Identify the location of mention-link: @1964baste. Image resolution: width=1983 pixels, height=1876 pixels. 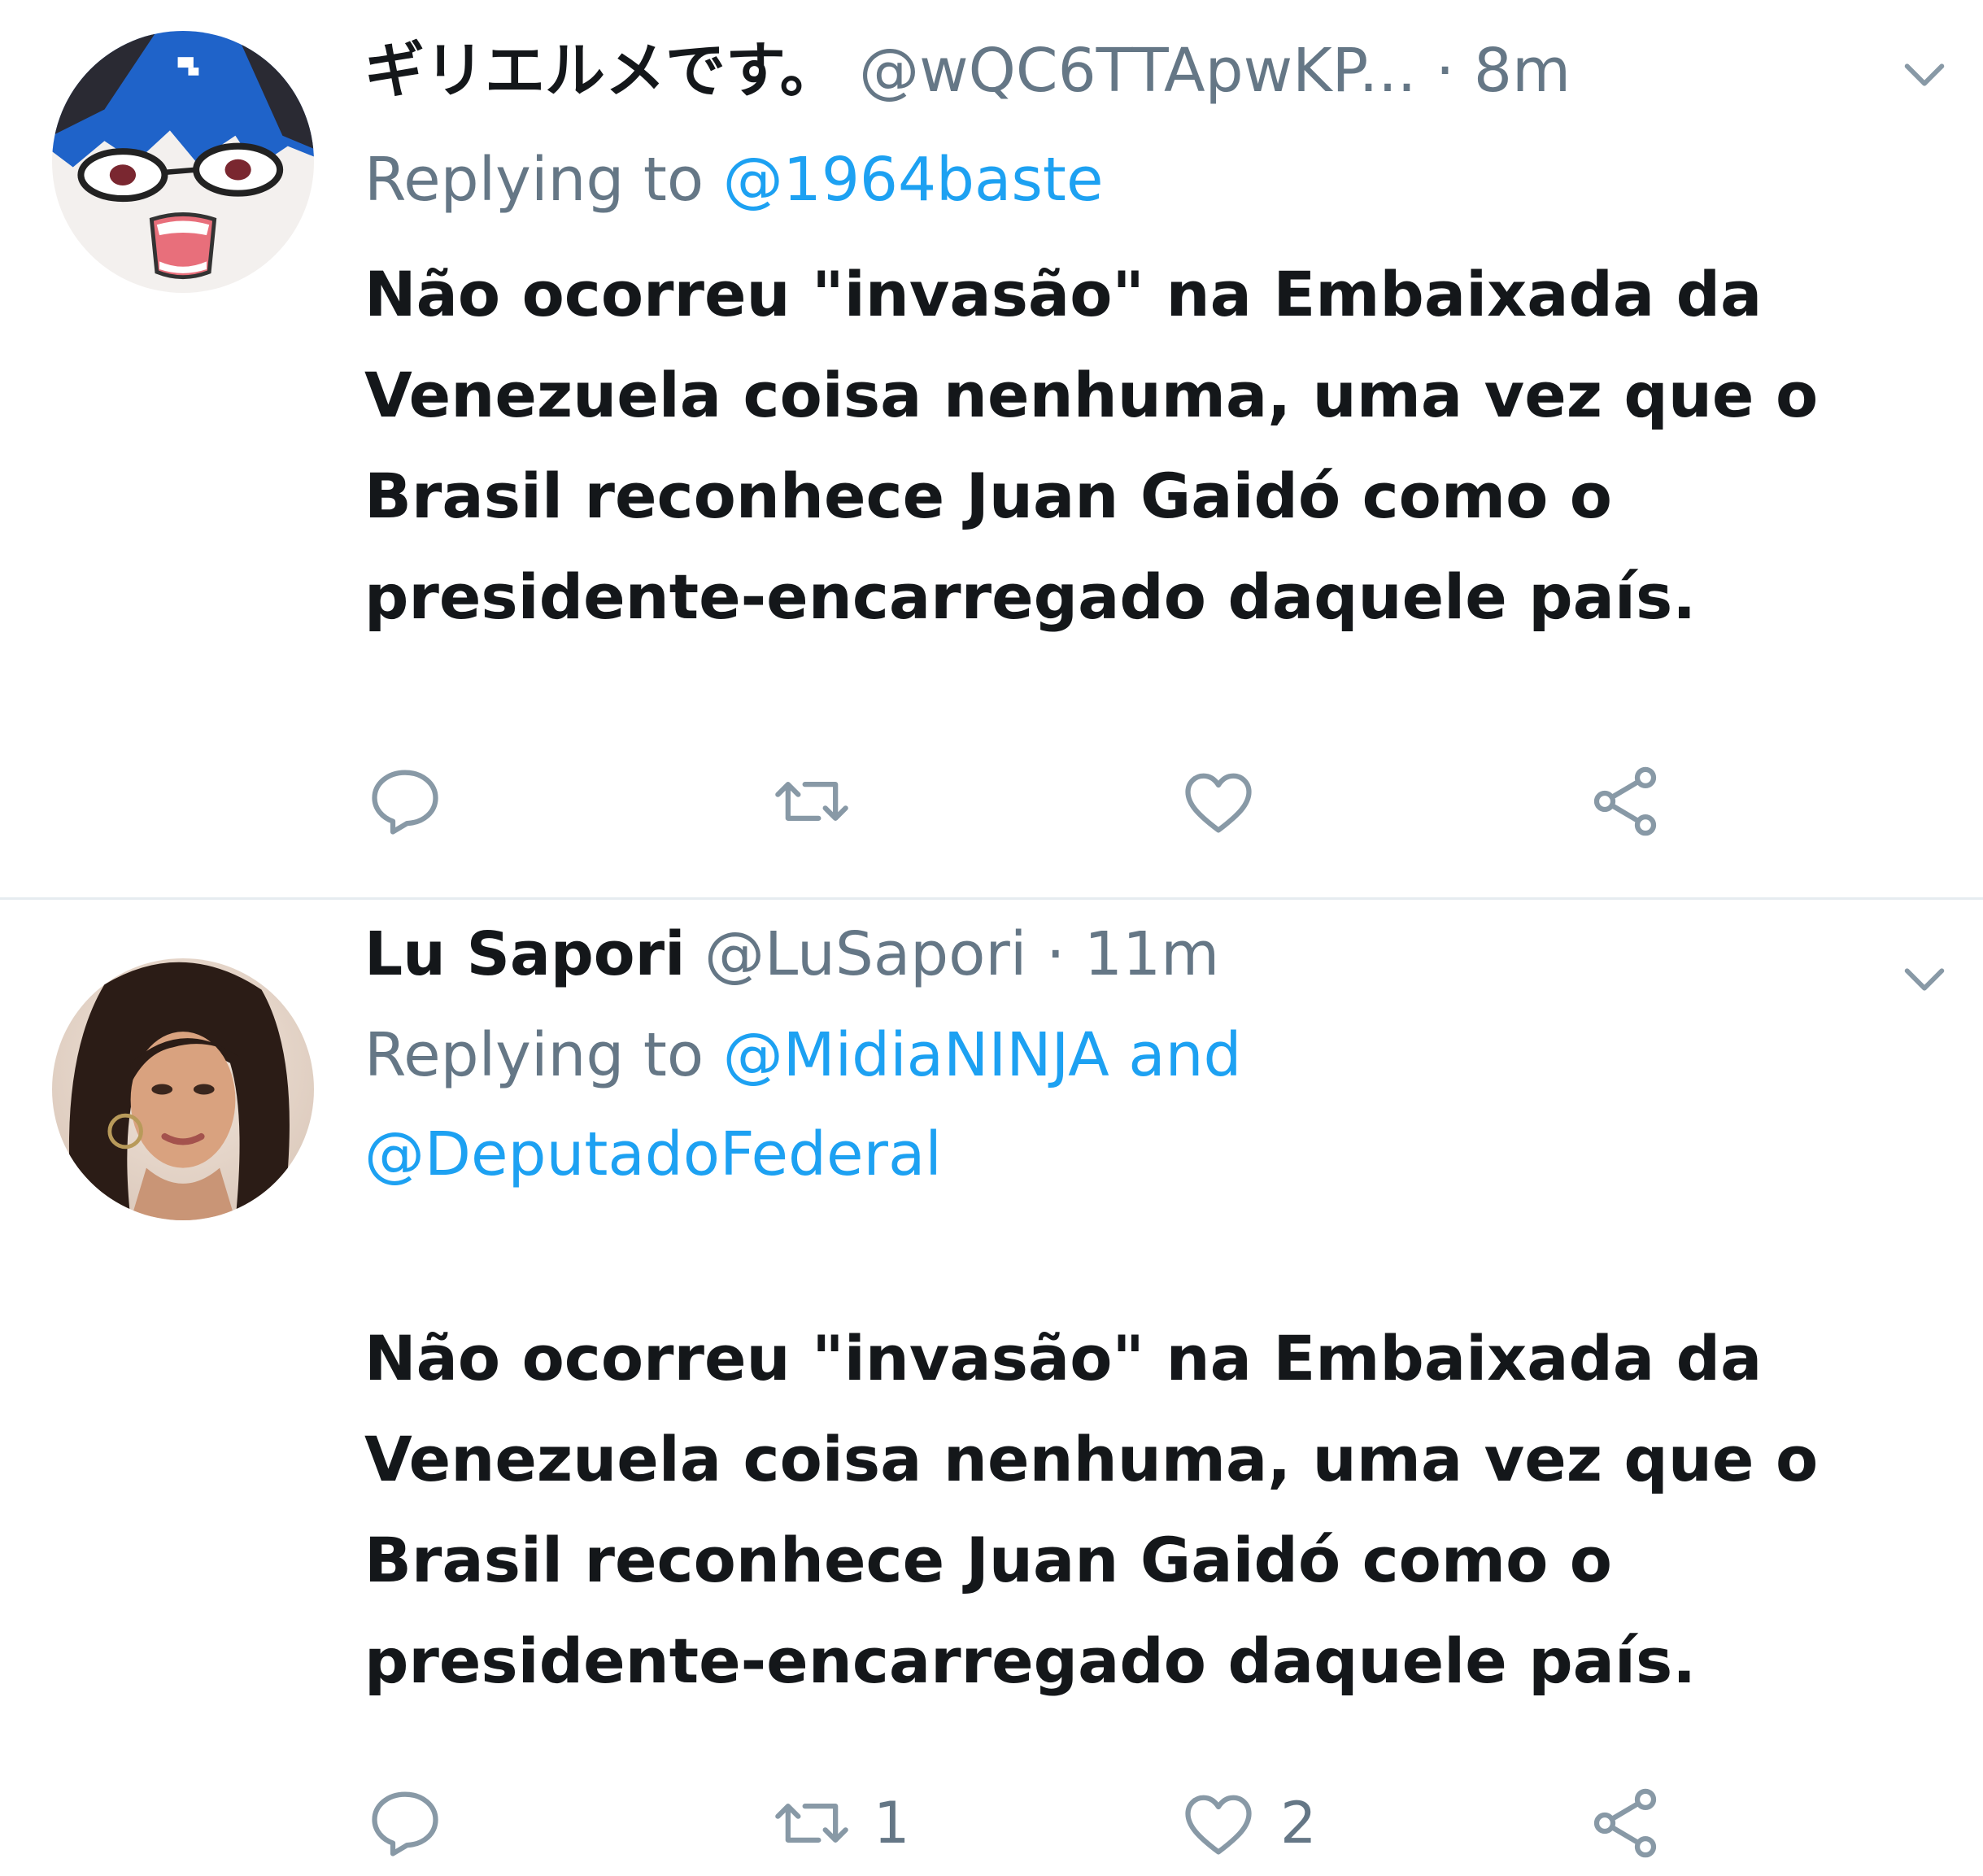
(913, 180).